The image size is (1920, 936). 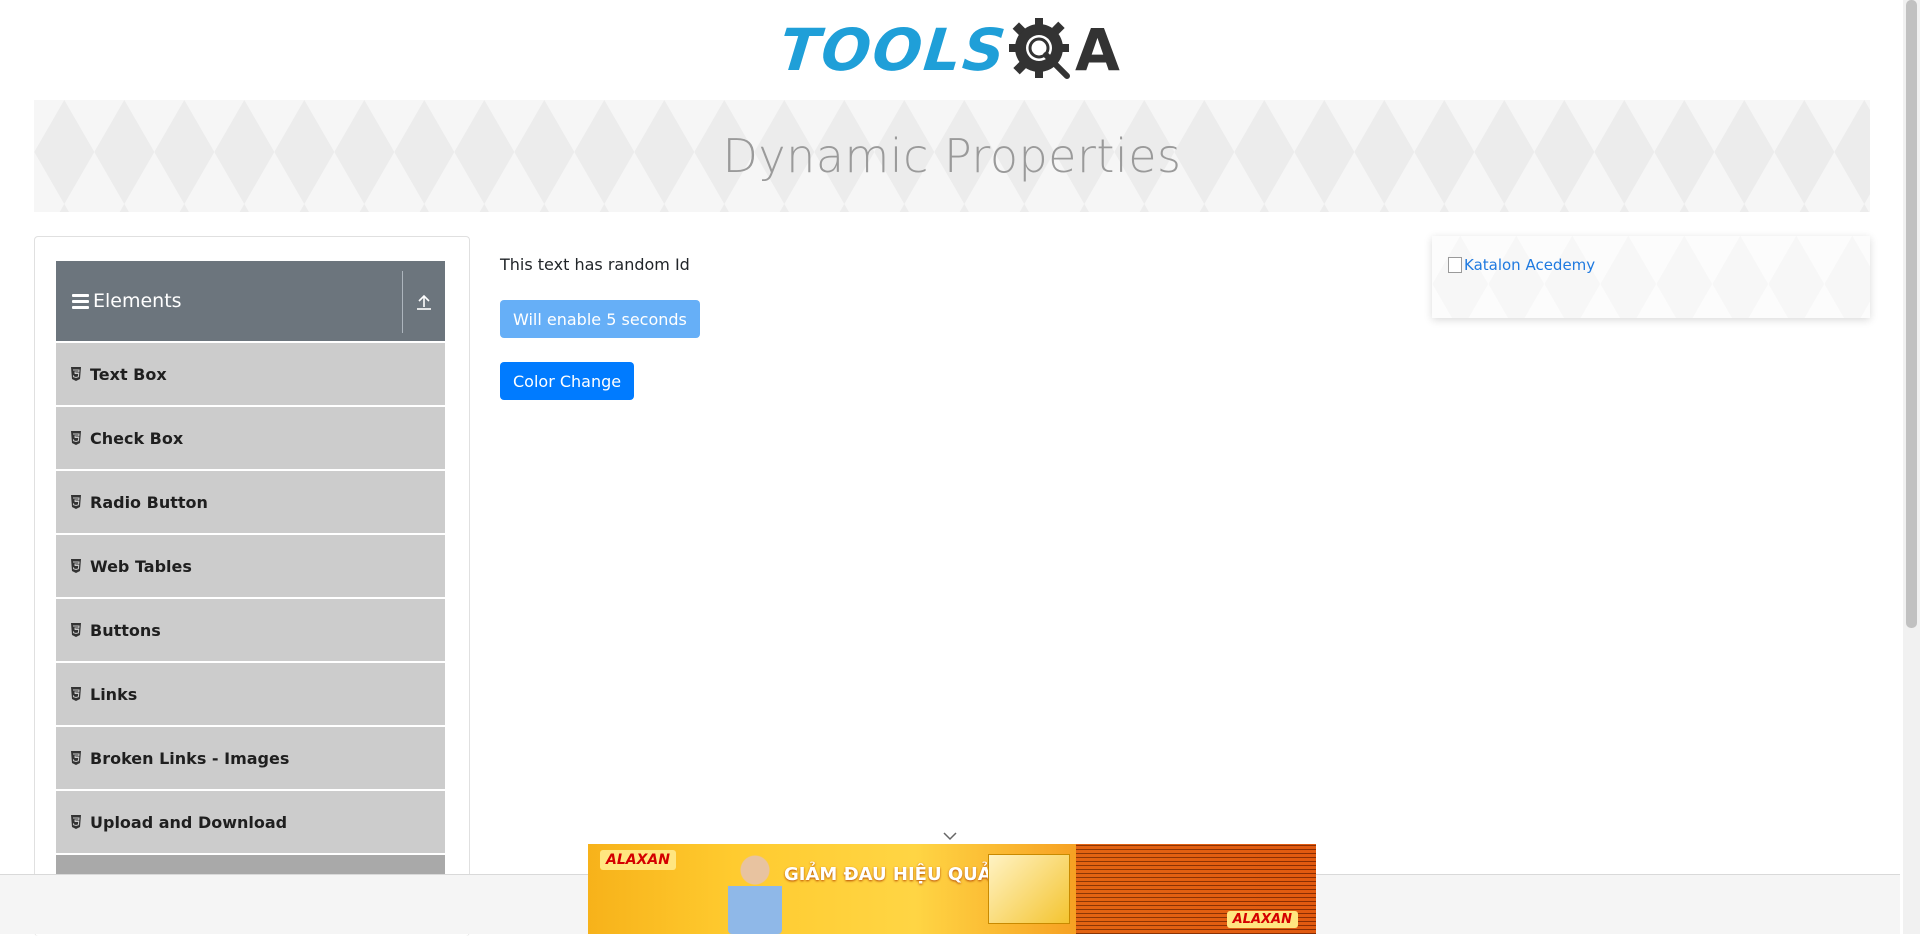 I want to click on scrollbar-thumb, so click(x=1911, y=314).